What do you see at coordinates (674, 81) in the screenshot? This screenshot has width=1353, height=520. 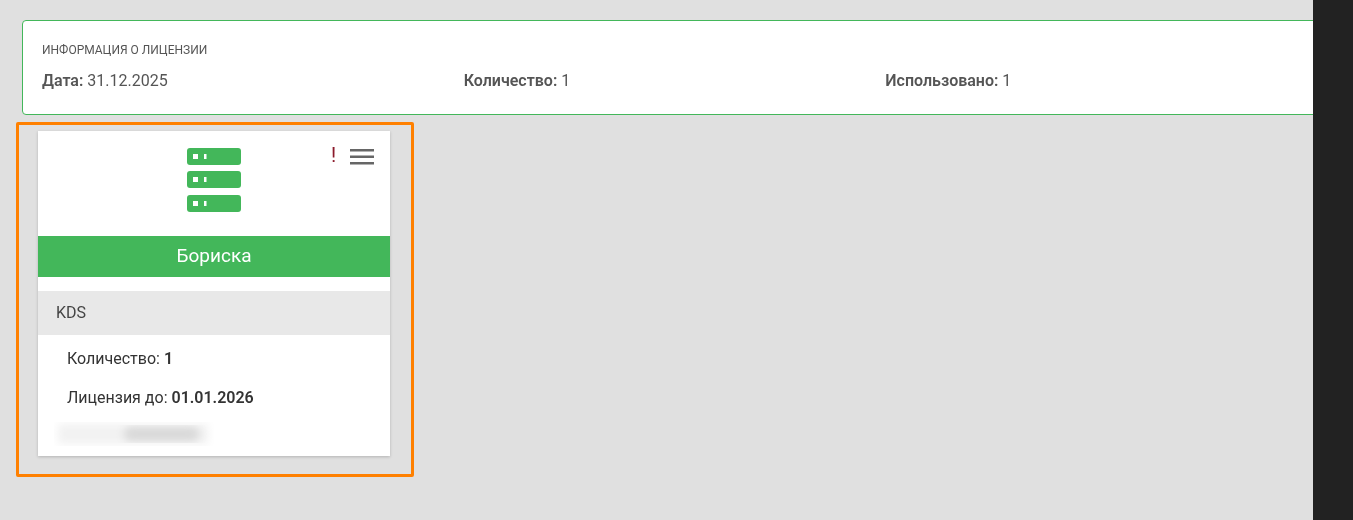 I see `license-field: Количество: 1` at bounding box center [674, 81].